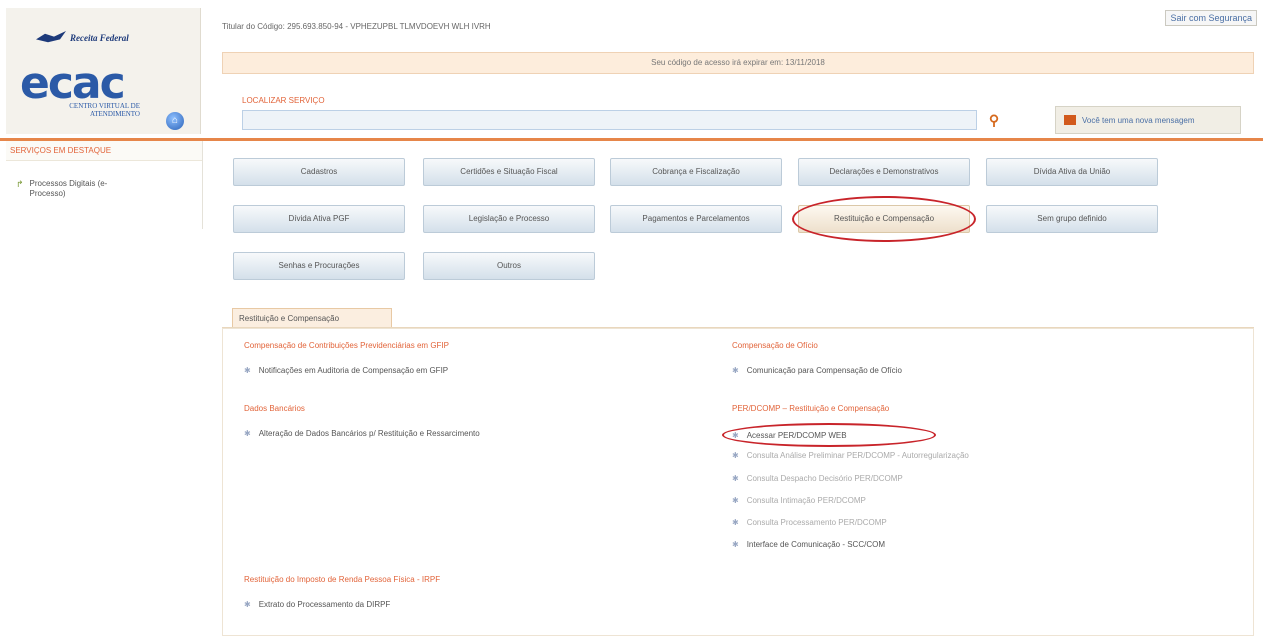 The height and width of the screenshot is (643, 1263). Describe the element at coordinates (1072, 219) in the screenshot. I see `category-sem-grupo: Sem grupo definido` at that location.